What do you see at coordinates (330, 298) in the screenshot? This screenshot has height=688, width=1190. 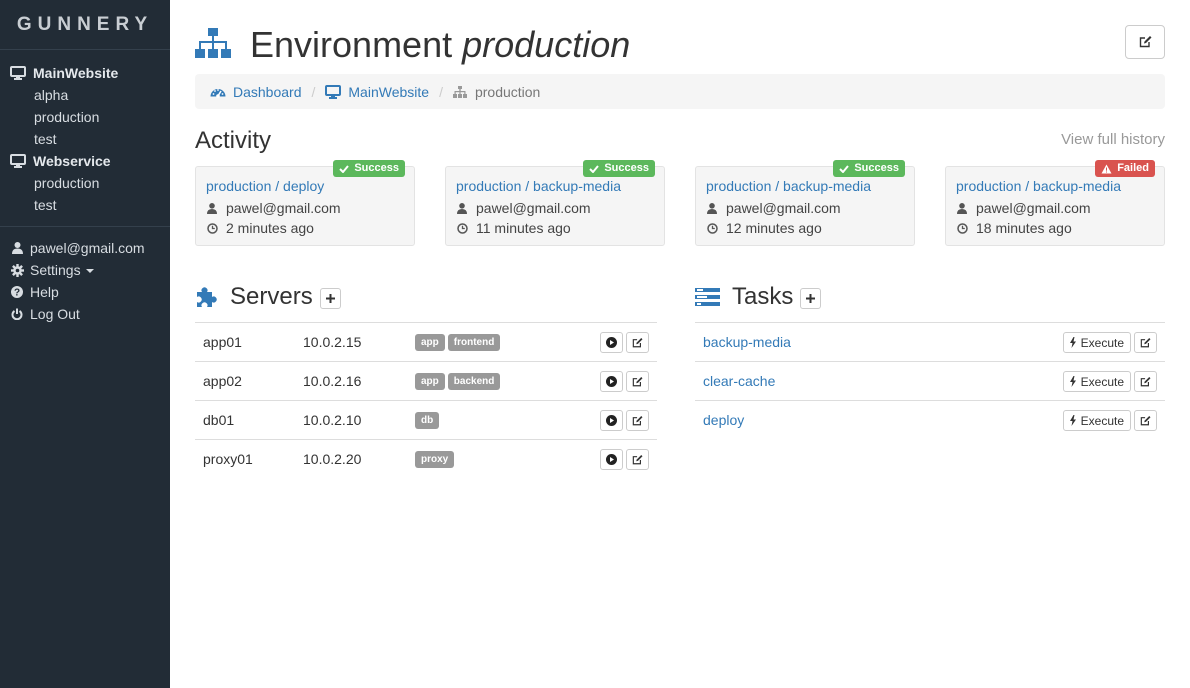 I see `add-server-button` at bounding box center [330, 298].